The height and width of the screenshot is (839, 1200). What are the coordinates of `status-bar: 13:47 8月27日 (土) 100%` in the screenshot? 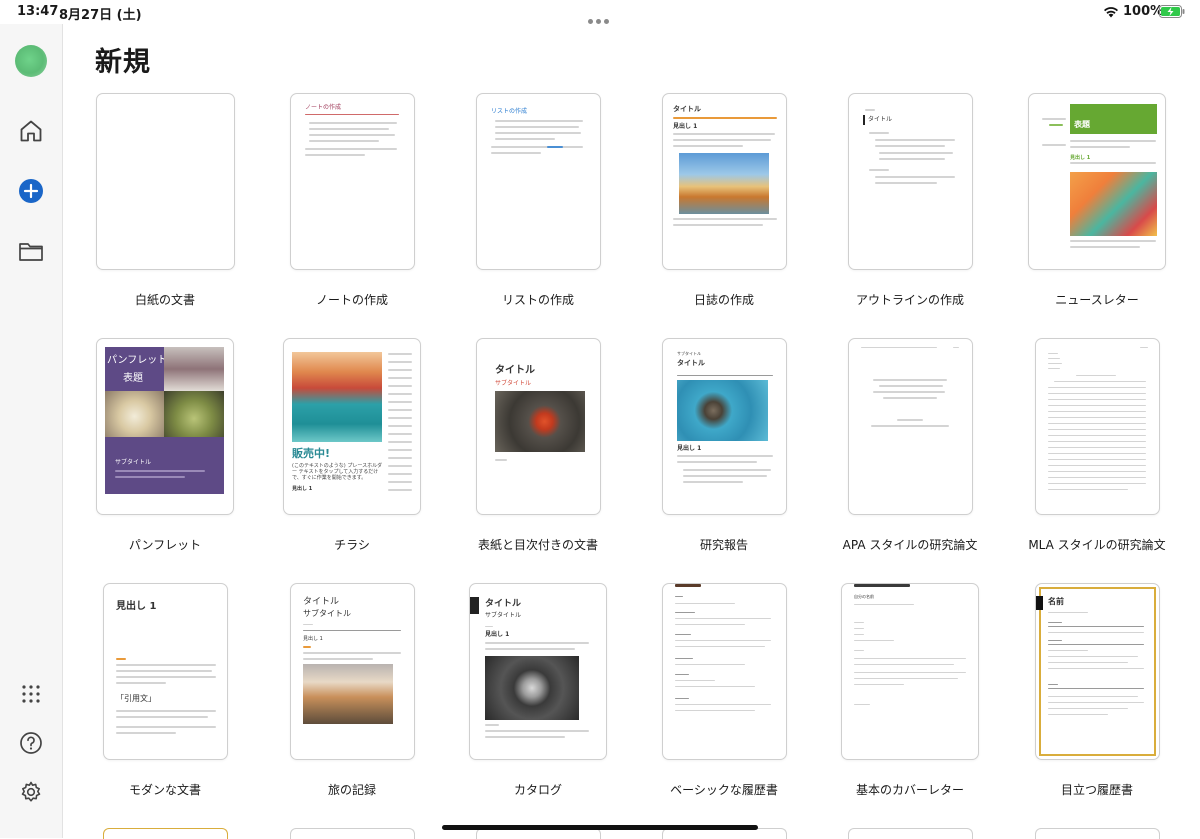 It's located at (600, 12).